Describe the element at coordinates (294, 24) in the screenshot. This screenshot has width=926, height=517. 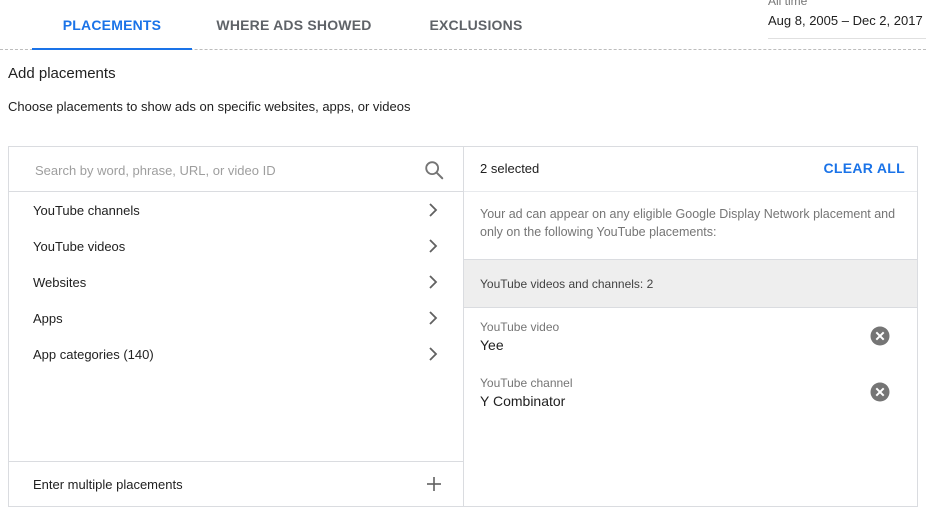
I see `tab-where-ads-showed: WHERE ADS SHOWED` at that location.